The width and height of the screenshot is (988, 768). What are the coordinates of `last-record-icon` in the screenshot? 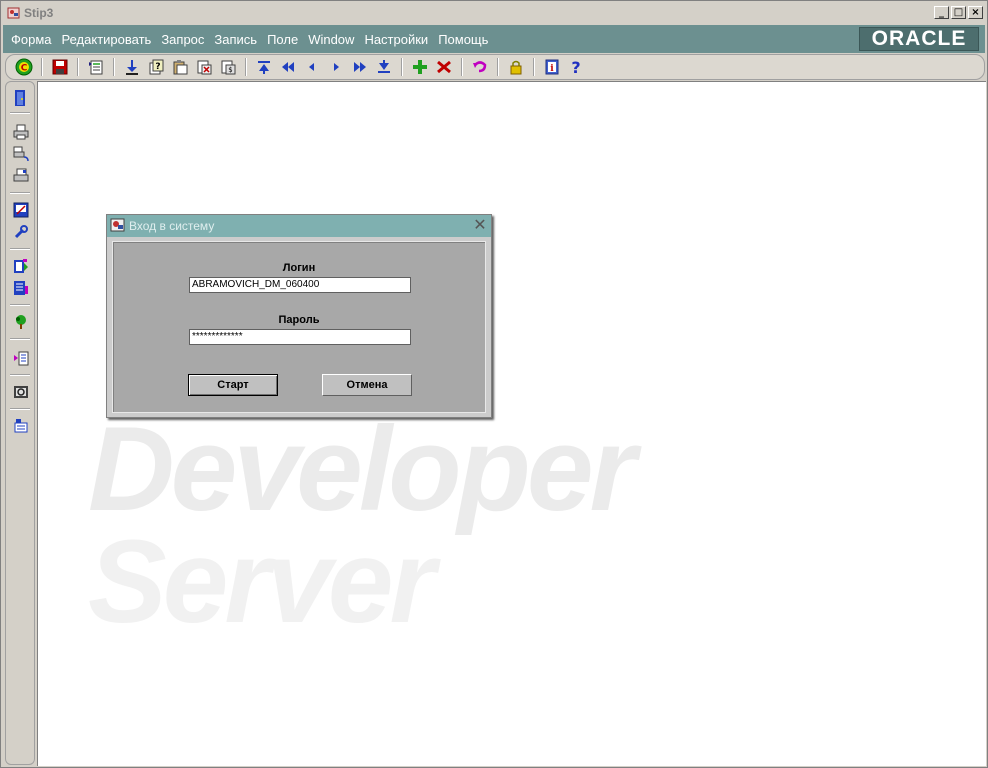 It's located at (384, 67).